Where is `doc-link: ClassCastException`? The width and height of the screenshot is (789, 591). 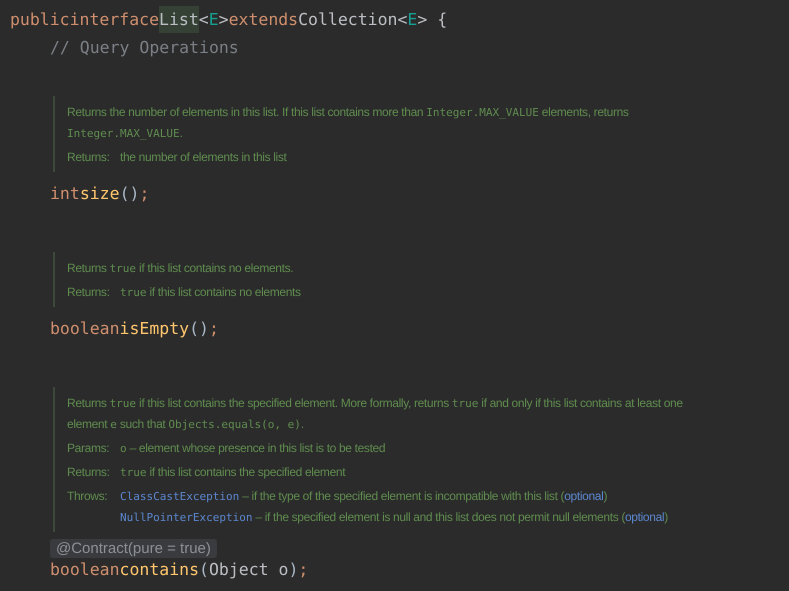 doc-link: ClassCastException is located at coordinates (180, 496).